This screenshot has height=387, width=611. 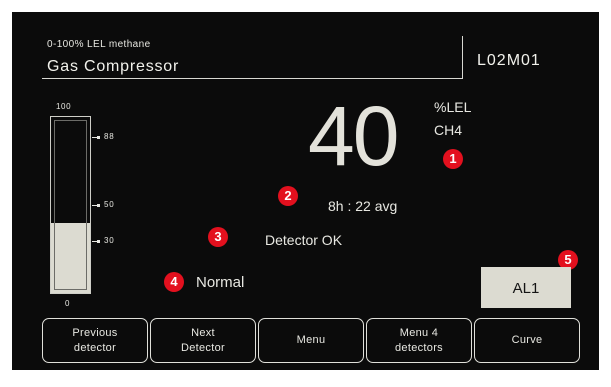 I want to click on detector-name: Gas Compressor, so click(x=113, y=66).